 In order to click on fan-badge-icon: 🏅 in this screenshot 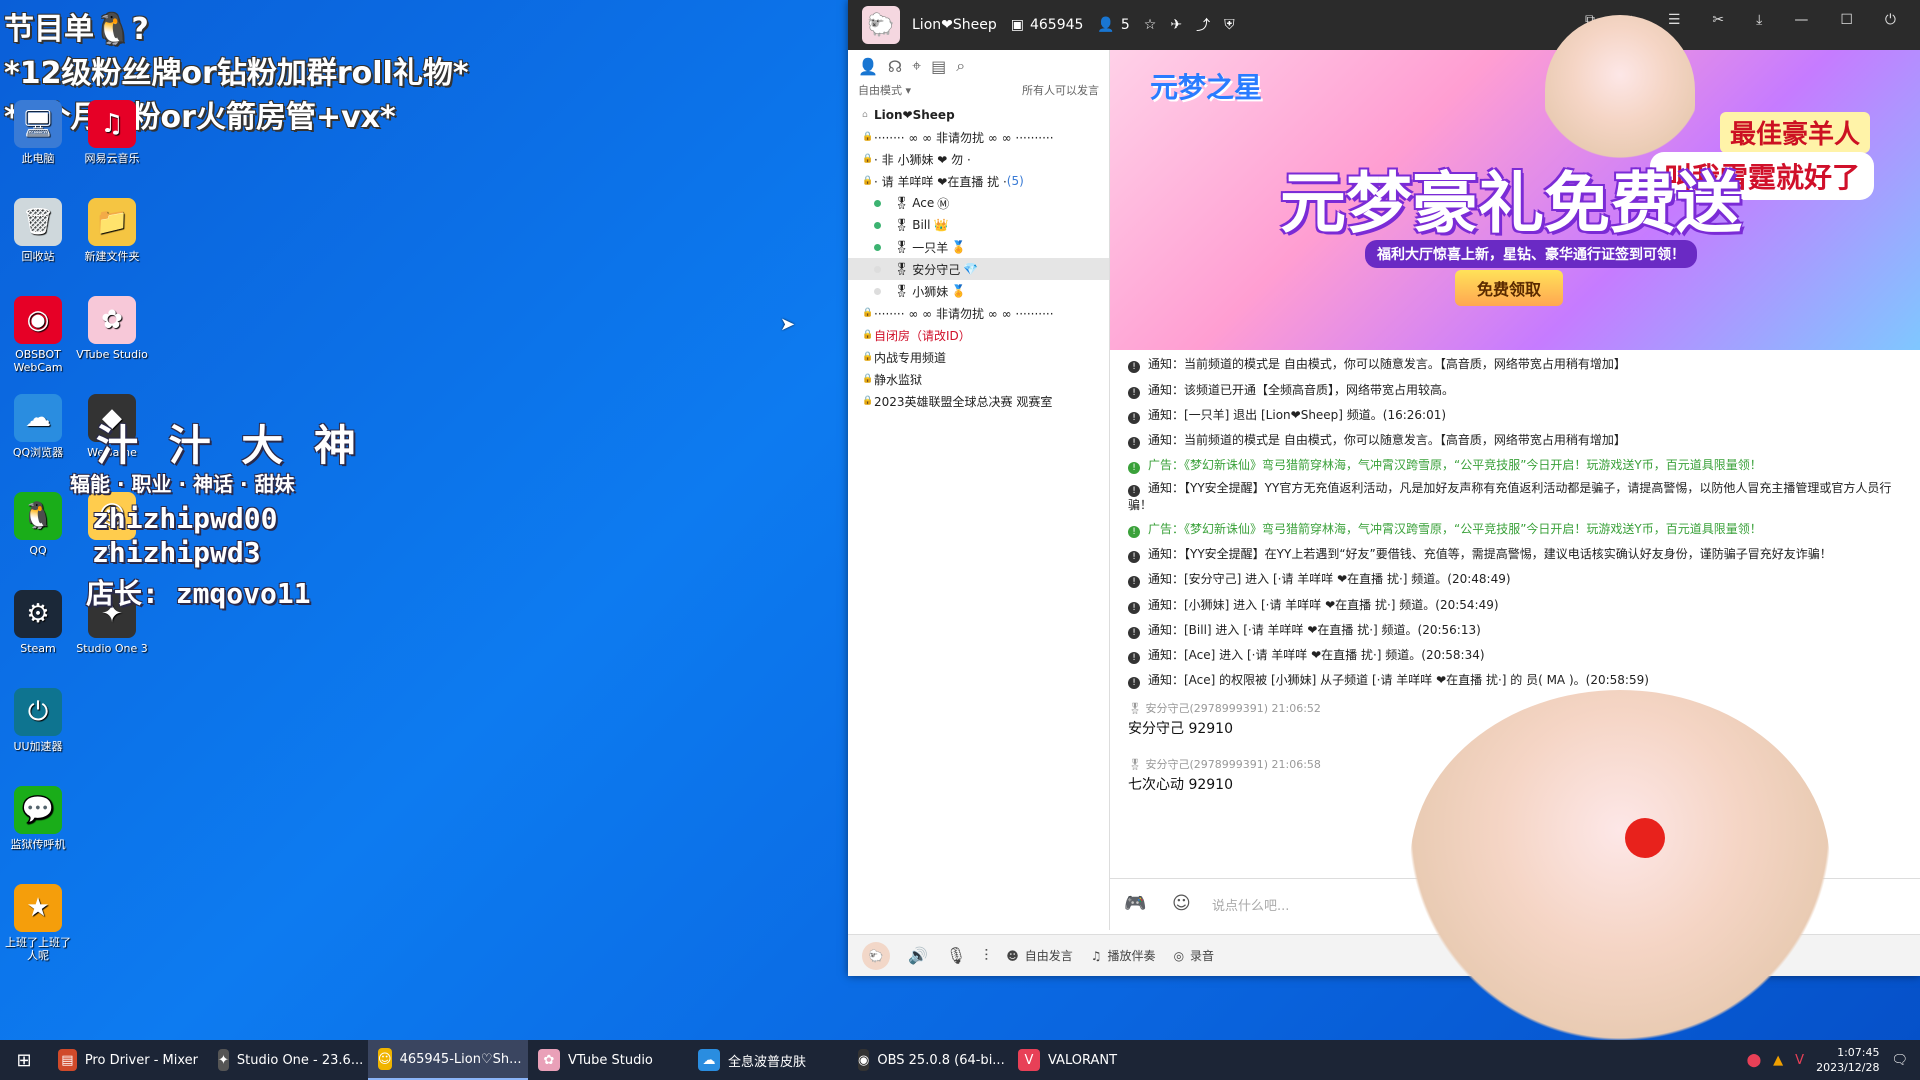, I will do `click(959, 291)`.